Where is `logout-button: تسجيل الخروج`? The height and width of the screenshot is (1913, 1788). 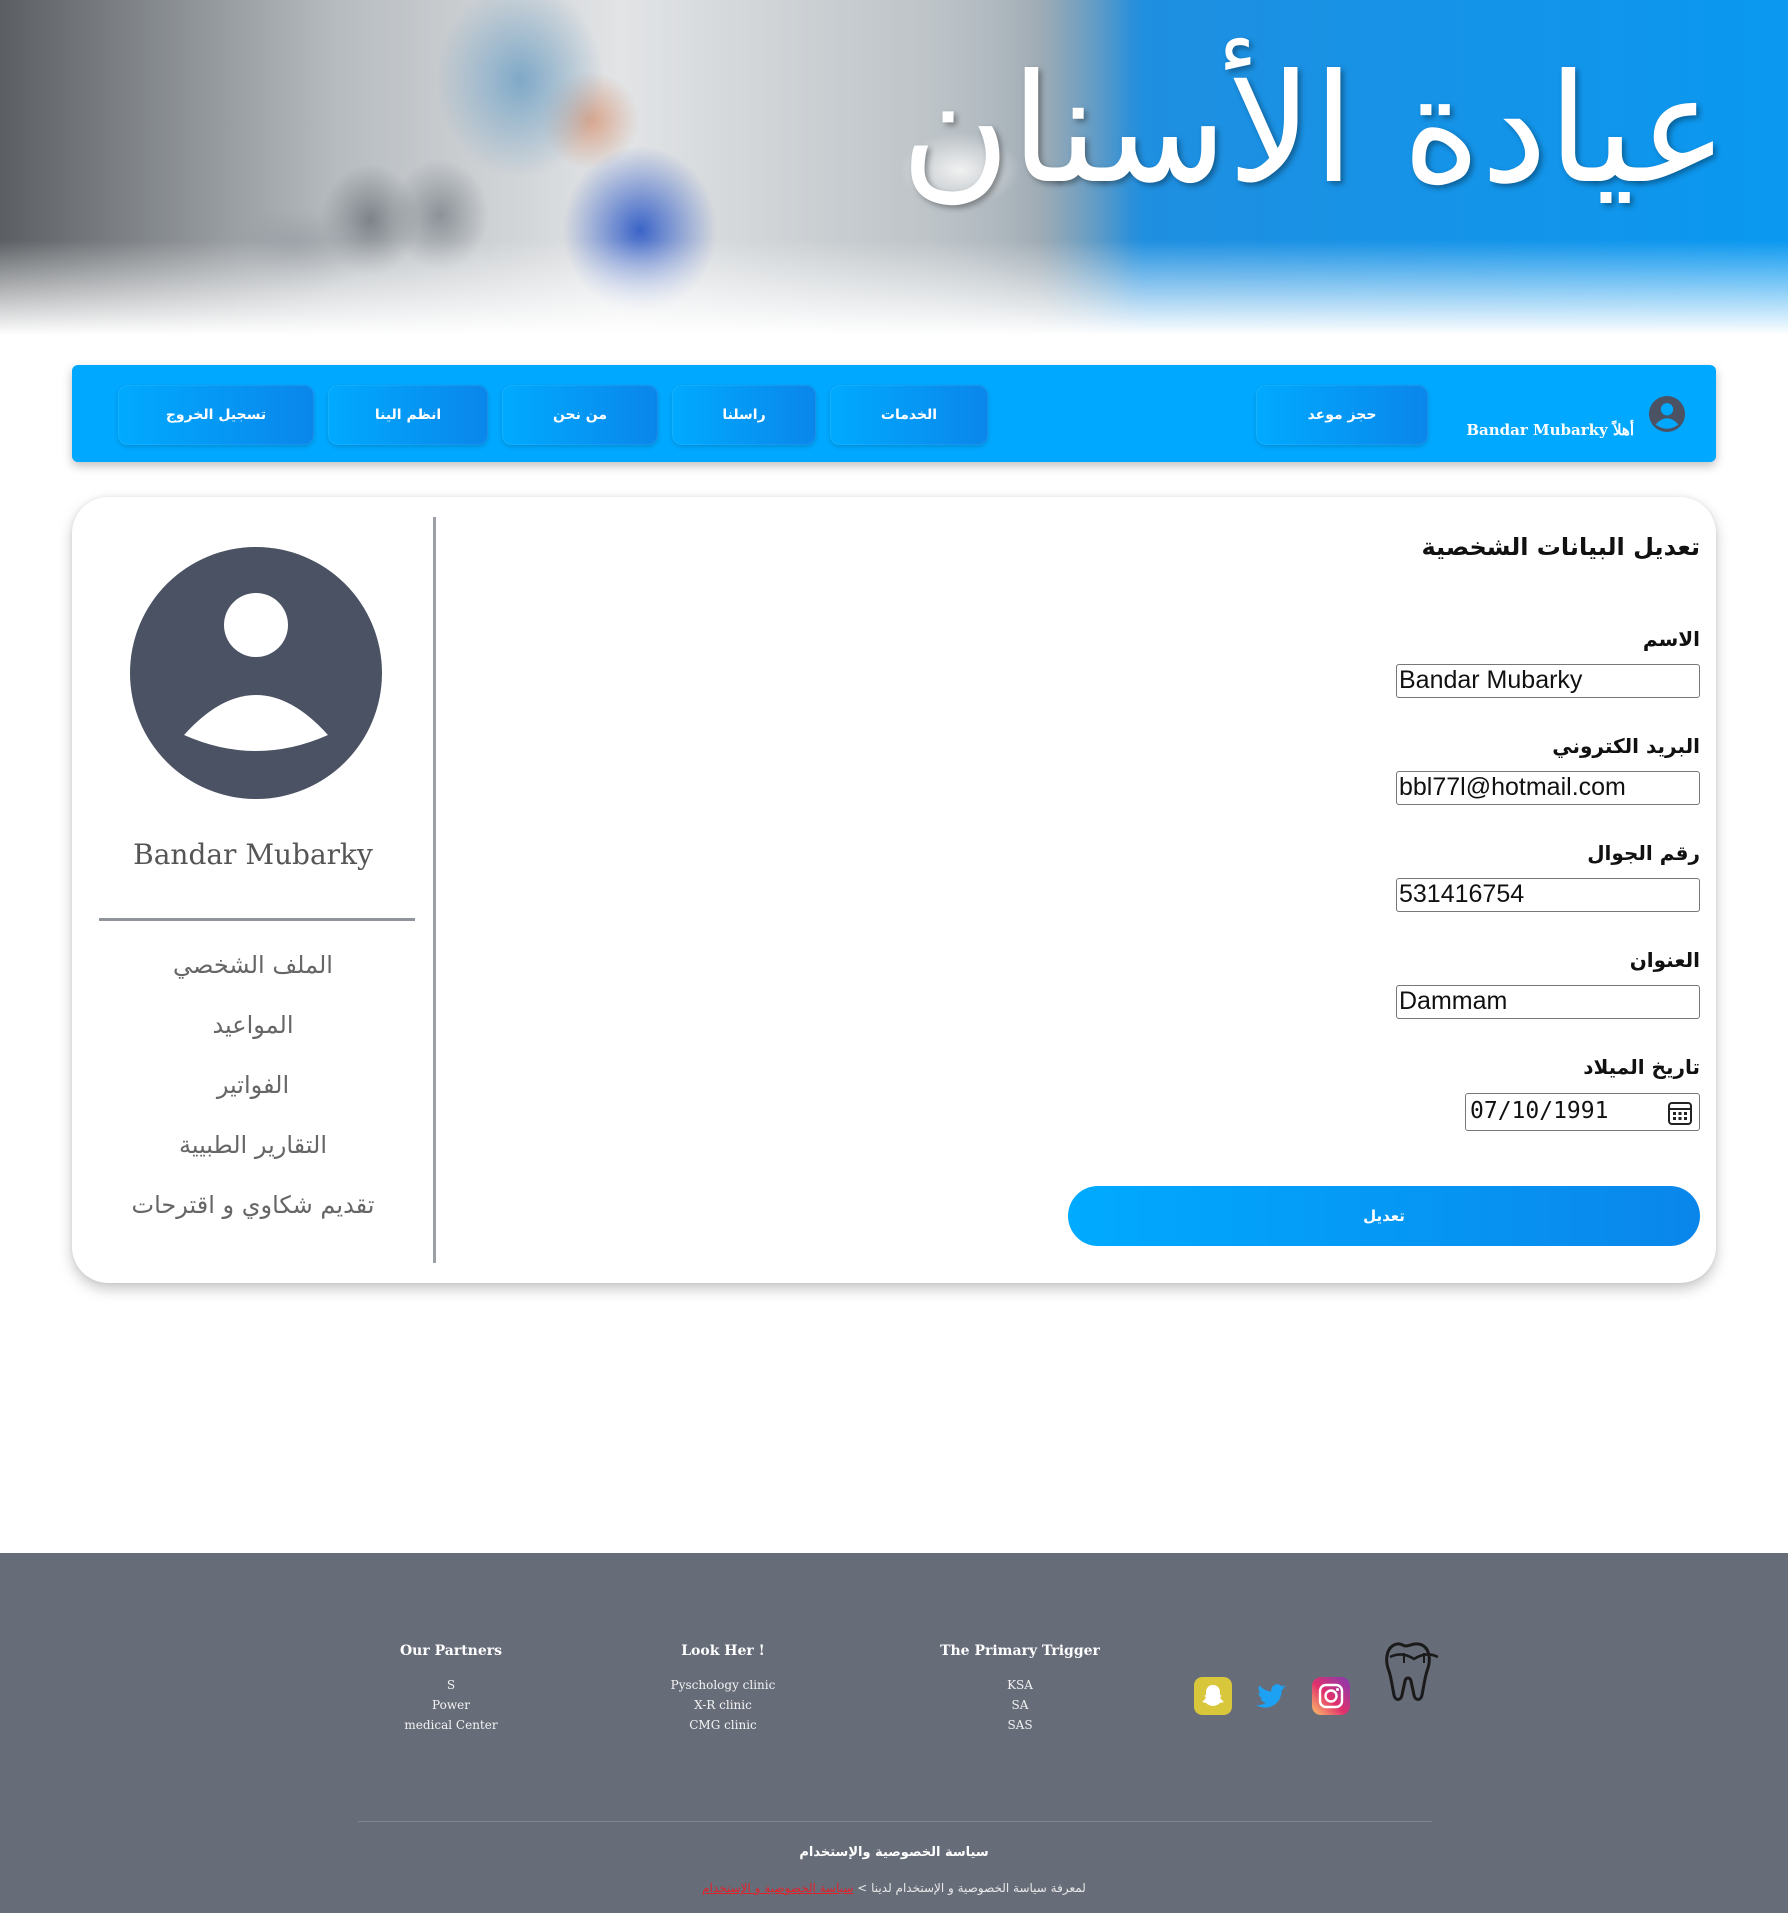 logout-button: تسجيل الخروج is located at coordinates (216, 415).